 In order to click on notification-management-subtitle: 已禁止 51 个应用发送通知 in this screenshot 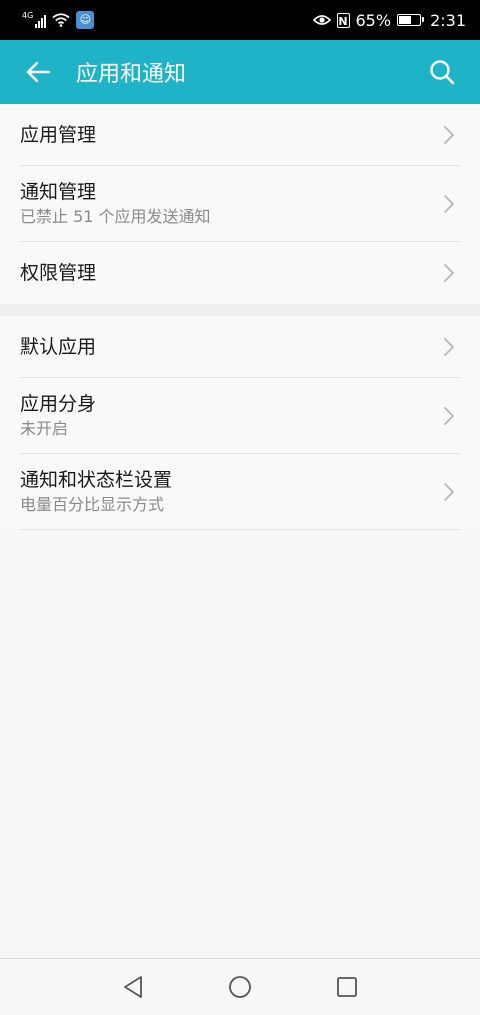, I will do `click(115, 216)`.